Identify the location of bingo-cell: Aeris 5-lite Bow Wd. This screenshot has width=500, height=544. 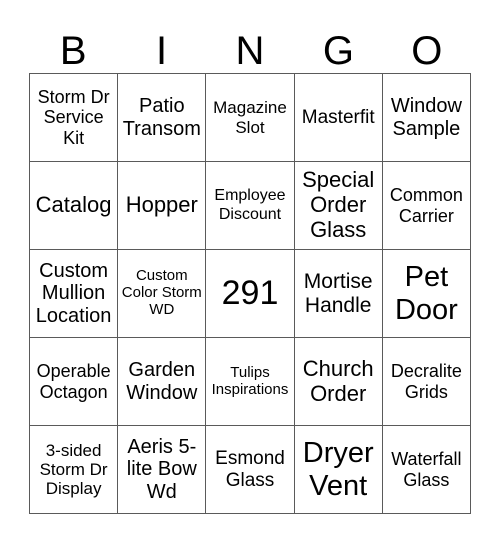
(162, 470).